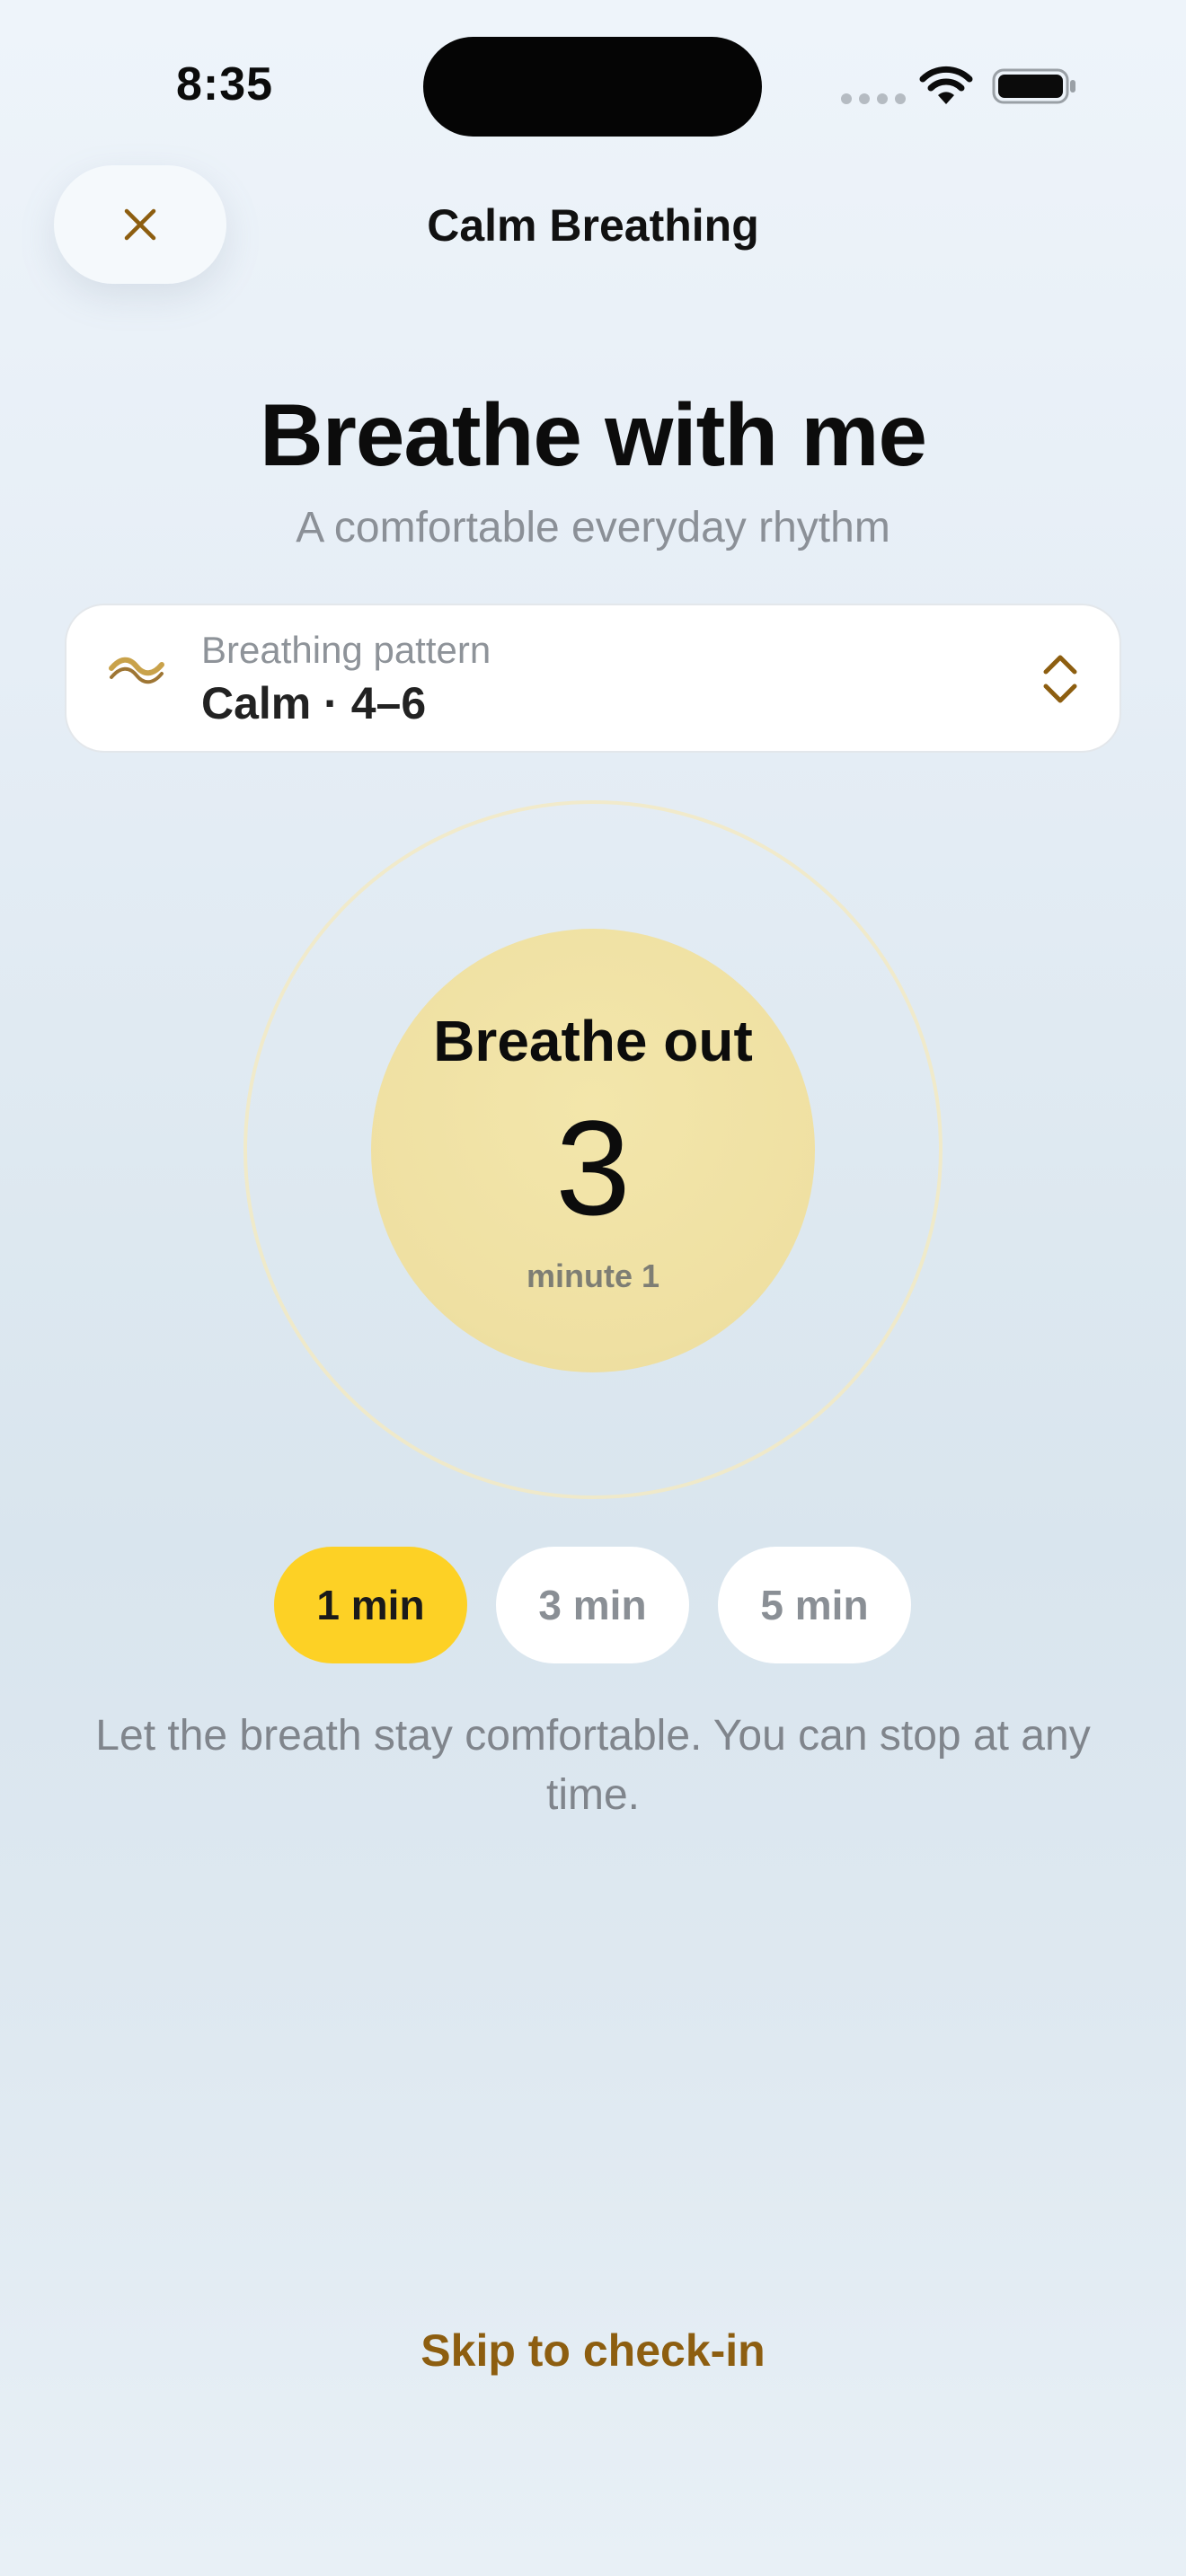 Image resolution: width=1186 pixels, height=2576 pixels. Describe the element at coordinates (946, 85) in the screenshot. I see `wifi-icon` at that location.